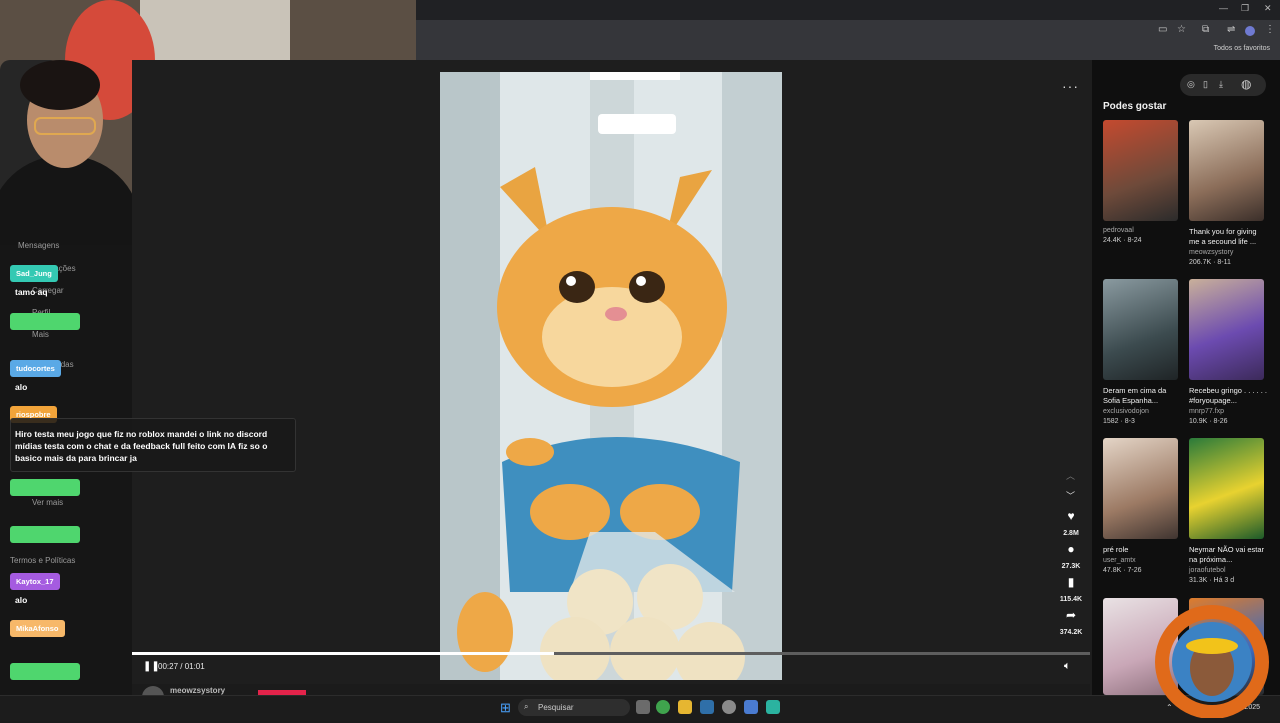  What do you see at coordinates (1206, 411) in the screenshot?
I see `rec-user-4: mnrp77.fxp` at bounding box center [1206, 411].